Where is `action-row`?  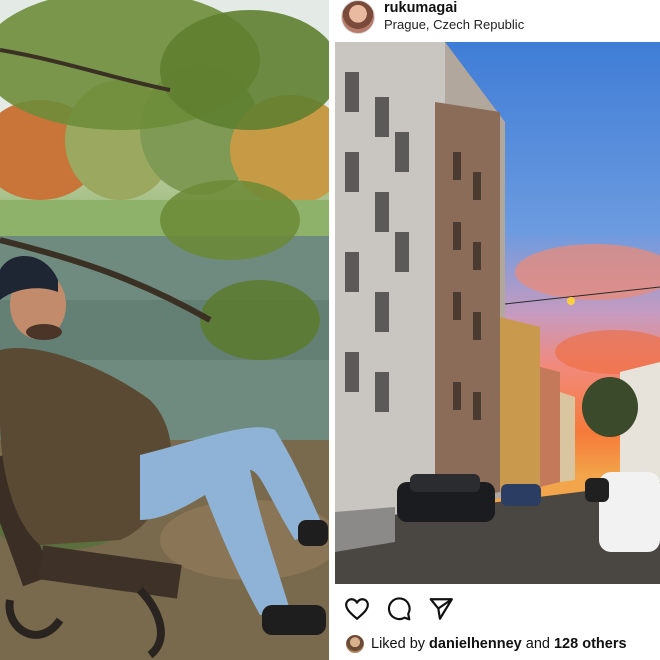 action-row is located at coordinates (497, 610).